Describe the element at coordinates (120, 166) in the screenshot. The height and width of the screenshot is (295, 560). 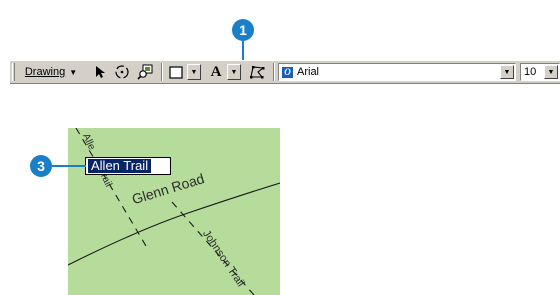
I see `label-edit-text: Allen Trail` at that location.